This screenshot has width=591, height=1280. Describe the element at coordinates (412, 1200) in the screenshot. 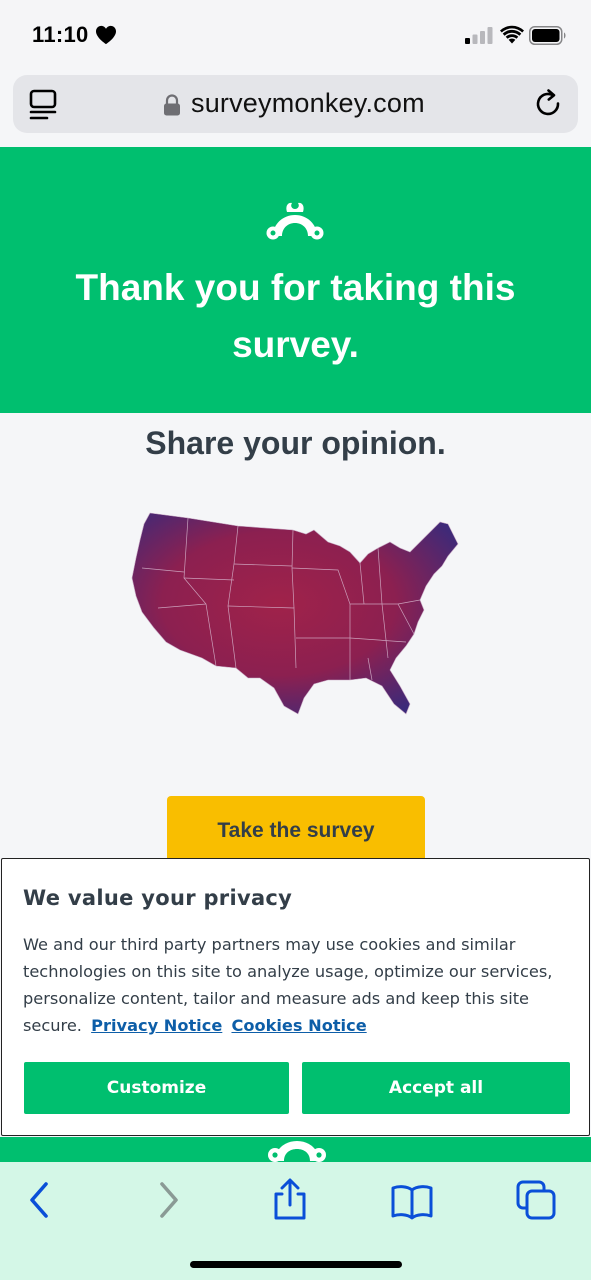

I see `bookmarks-icon` at that location.